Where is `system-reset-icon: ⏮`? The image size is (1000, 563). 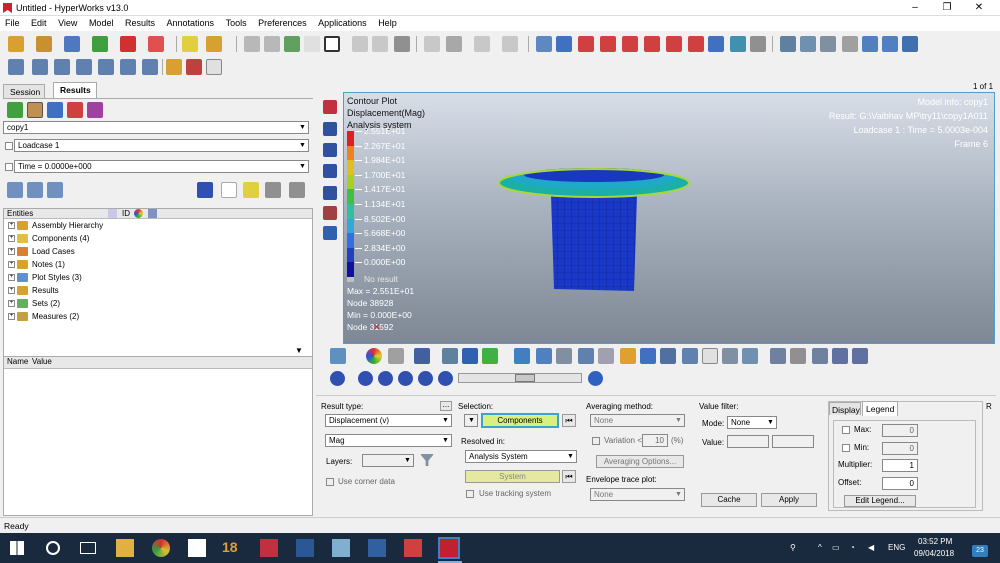
system-reset-icon: ⏮ is located at coordinates (569, 476).